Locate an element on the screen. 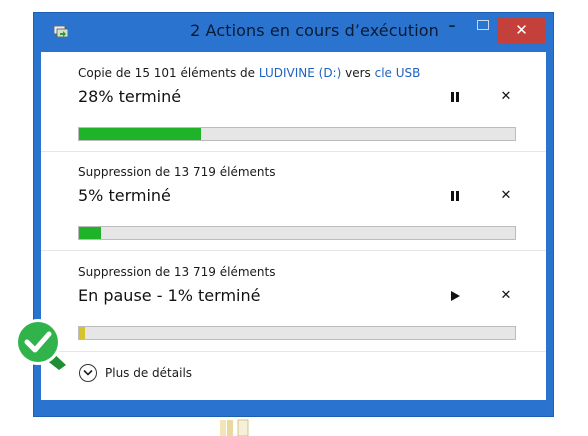 The image size is (588, 436). check-badge-icon is located at coordinates (40, 344).